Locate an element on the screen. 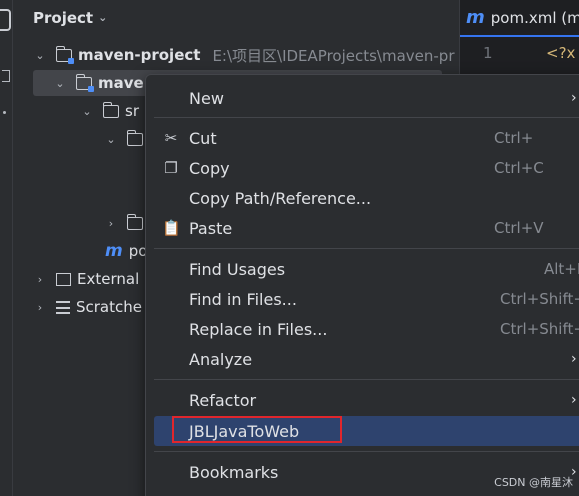  menu-item-label: JBLJavaToWeb is located at coordinates (244, 431).